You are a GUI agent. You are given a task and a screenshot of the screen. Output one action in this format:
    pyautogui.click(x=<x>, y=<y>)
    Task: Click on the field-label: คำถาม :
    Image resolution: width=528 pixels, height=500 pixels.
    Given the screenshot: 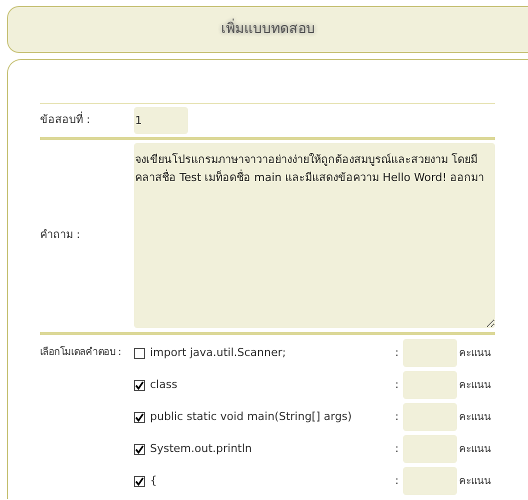 What is the action you would take?
    pyautogui.click(x=61, y=235)
    